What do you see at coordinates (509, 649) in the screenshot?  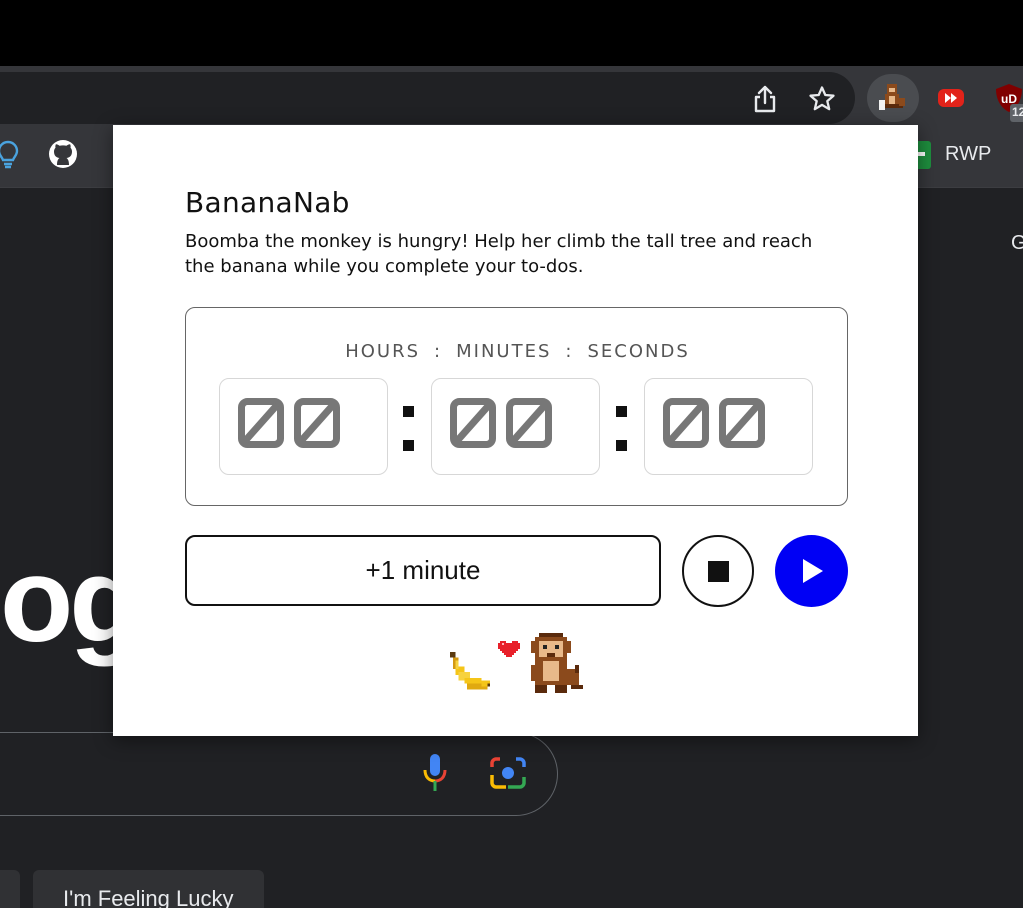 I see `heart-icon` at bounding box center [509, 649].